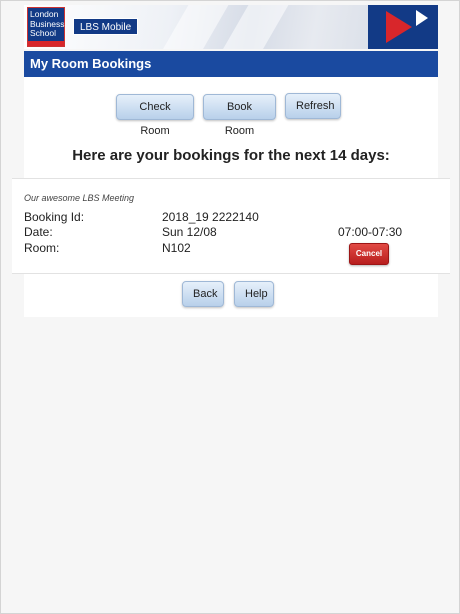 The width and height of the screenshot is (460, 614). Describe the element at coordinates (47, 23) in the screenshot. I see `logo-text: London Business School` at that location.